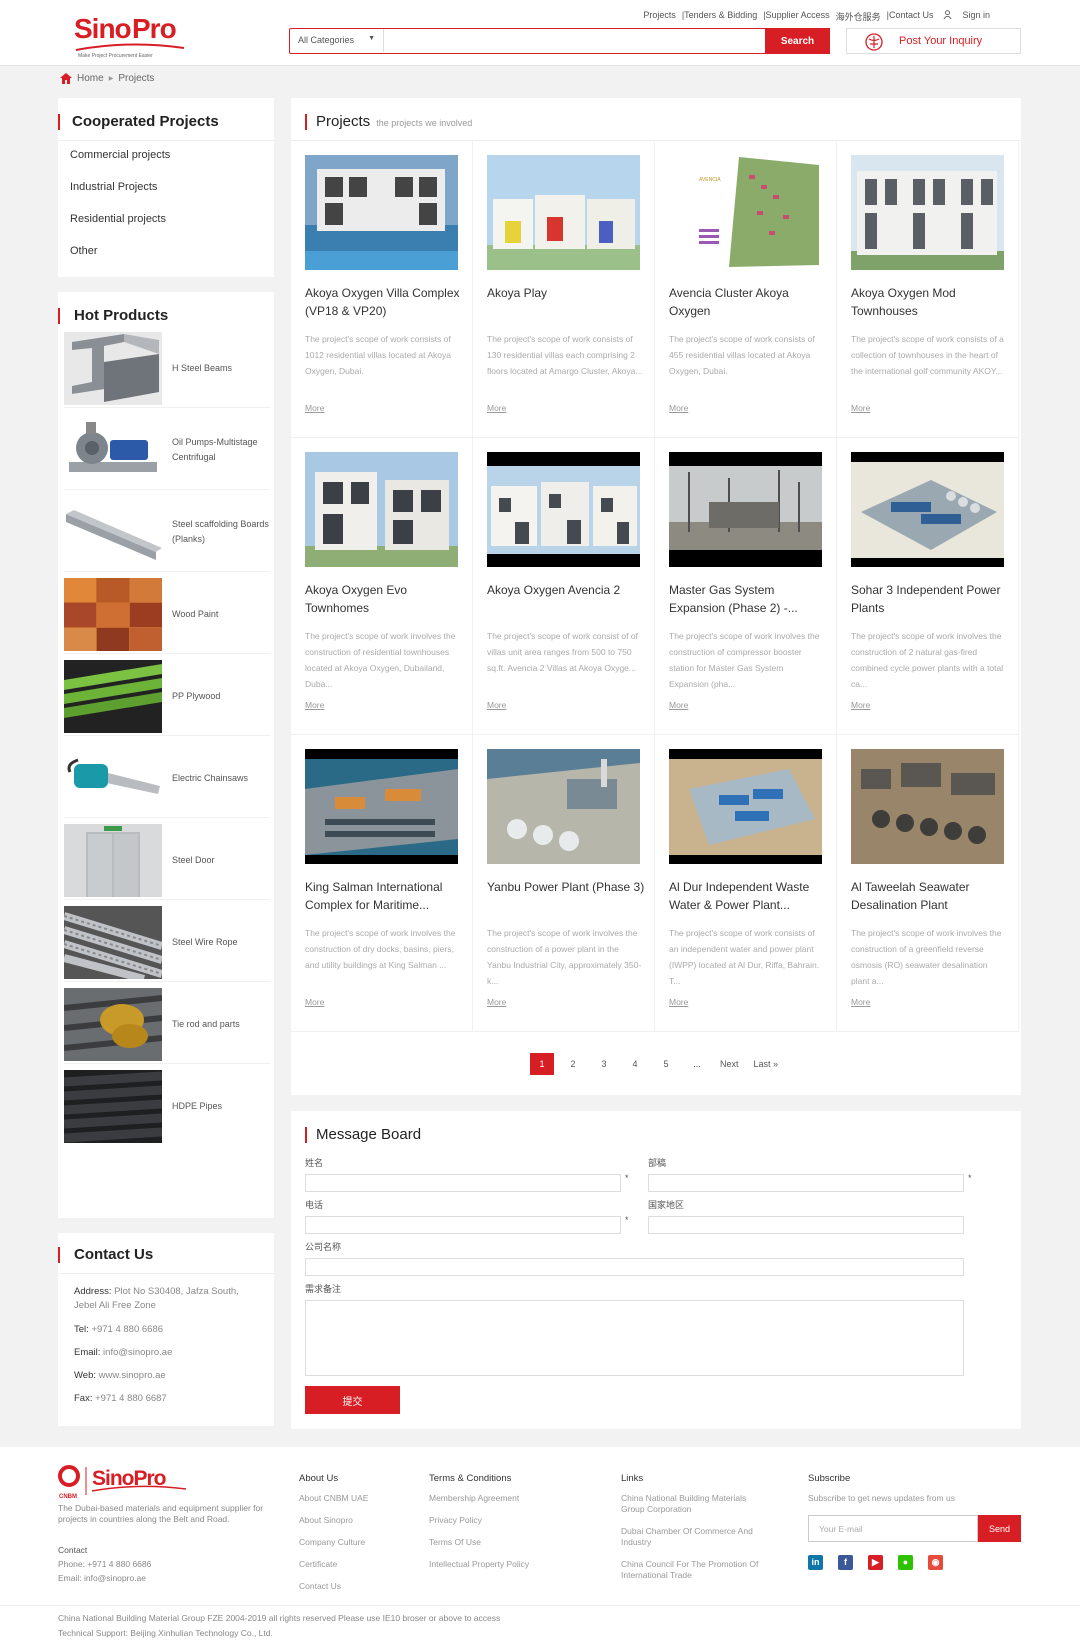 The image size is (1080, 1648). What do you see at coordinates (567, 590) in the screenshot?
I see `project-title: Akoya Oxygen Avencia 2` at bounding box center [567, 590].